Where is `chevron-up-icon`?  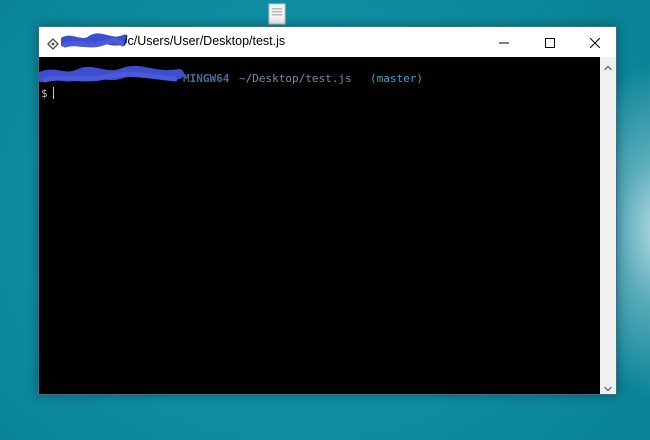 chevron-up-icon is located at coordinates (608, 65).